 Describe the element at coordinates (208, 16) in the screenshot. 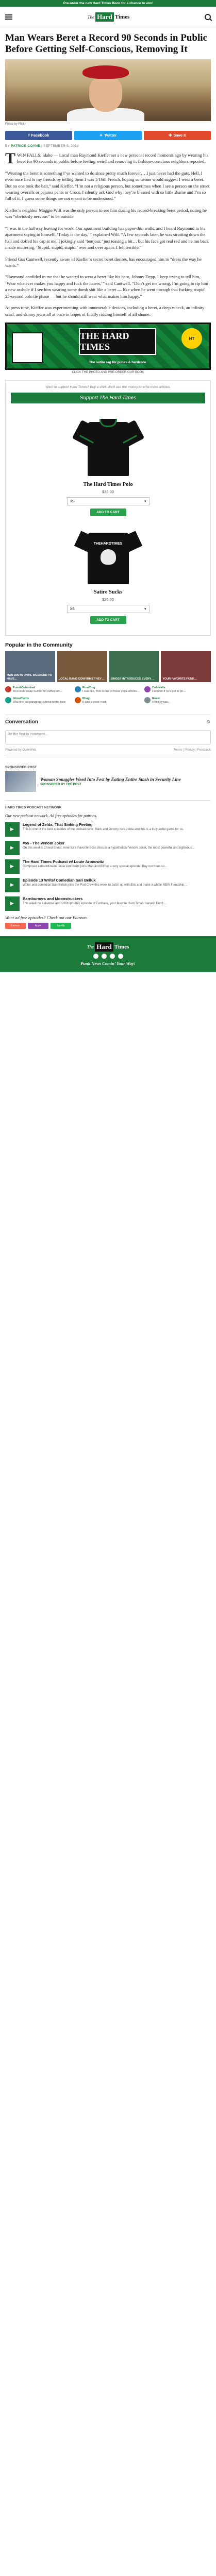

I see `search-icon` at that location.